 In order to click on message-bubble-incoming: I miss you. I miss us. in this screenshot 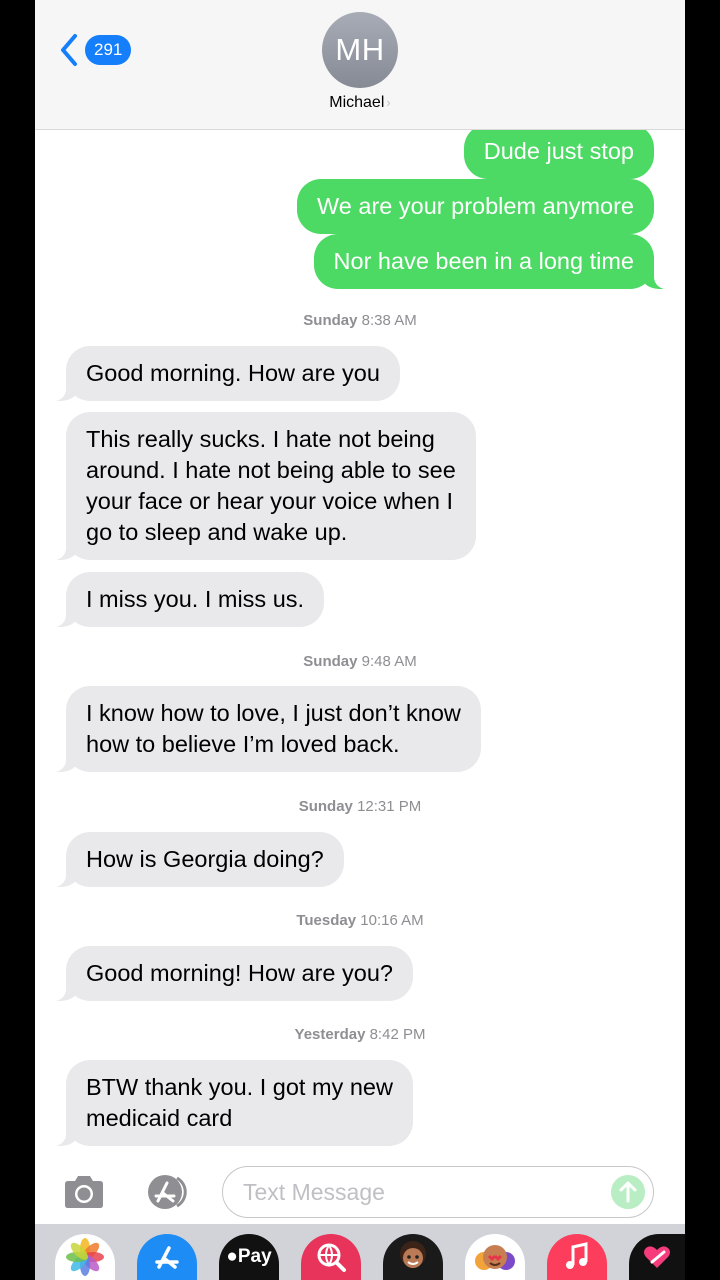, I will do `click(182, 599)`.